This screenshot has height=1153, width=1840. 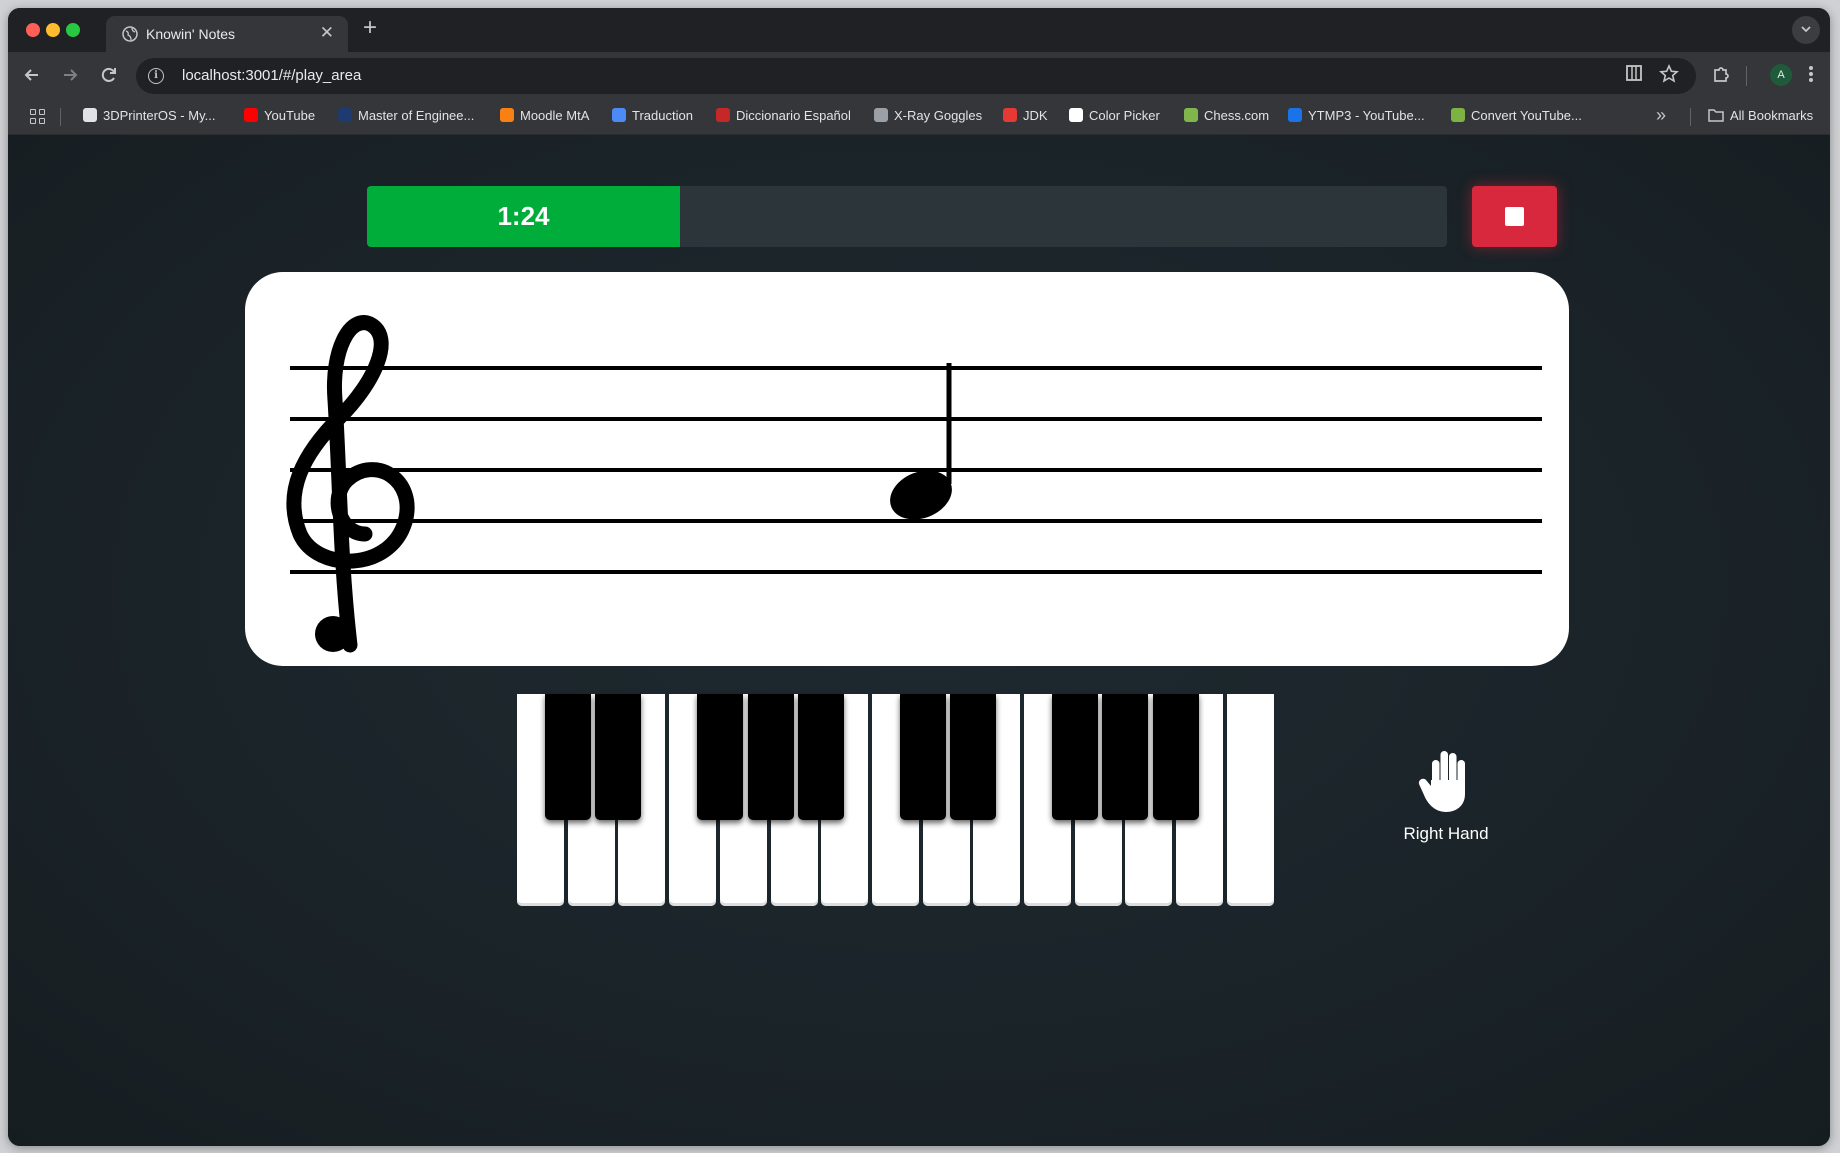 I want to click on bookmark-item: Traduction, so click(x=652, y=115).